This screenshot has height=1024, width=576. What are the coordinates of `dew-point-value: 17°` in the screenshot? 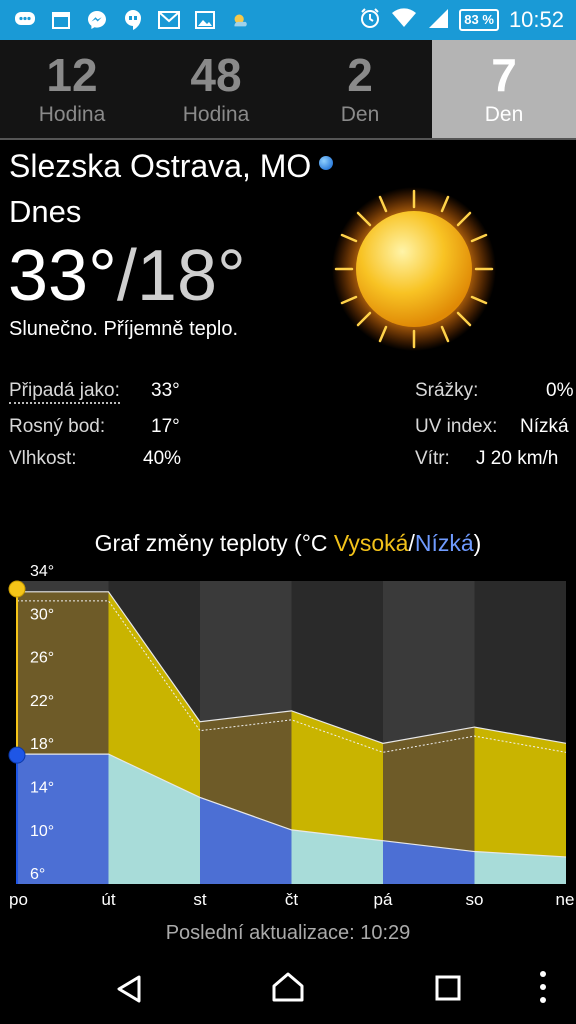 It's located at (165, 426).